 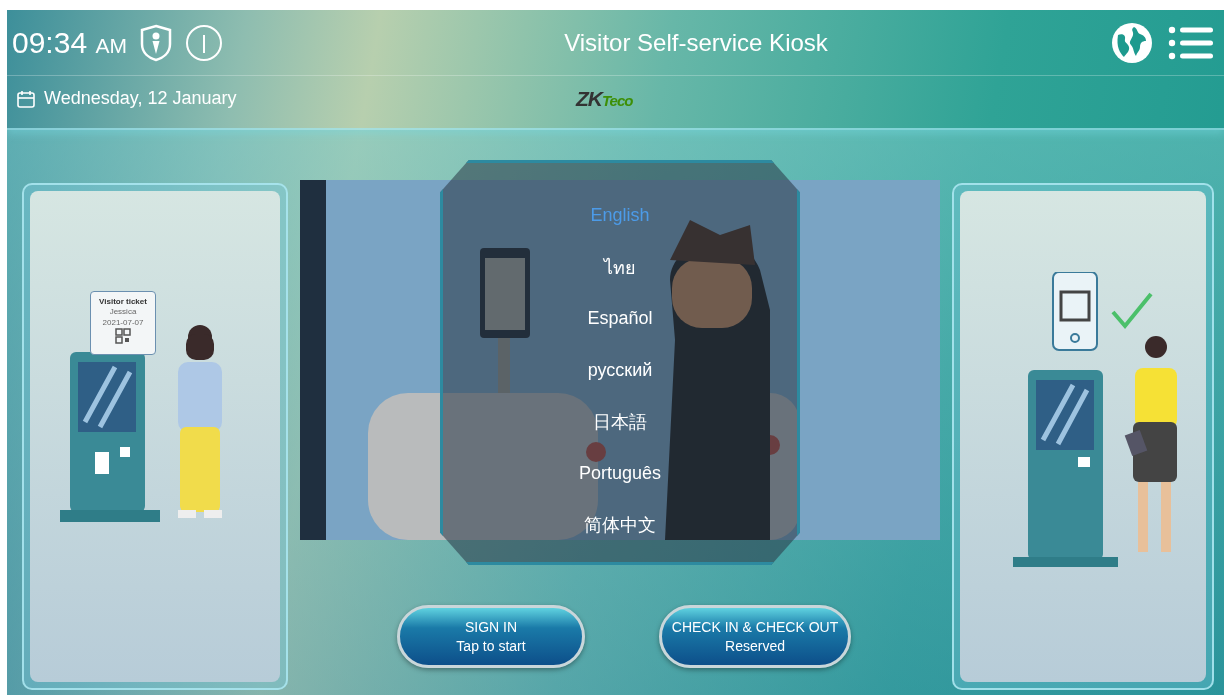 What do you see at coordinates (604, 98) in the screenshot?
I see `logo: ZKTeco` at bounding box center [604, 98].